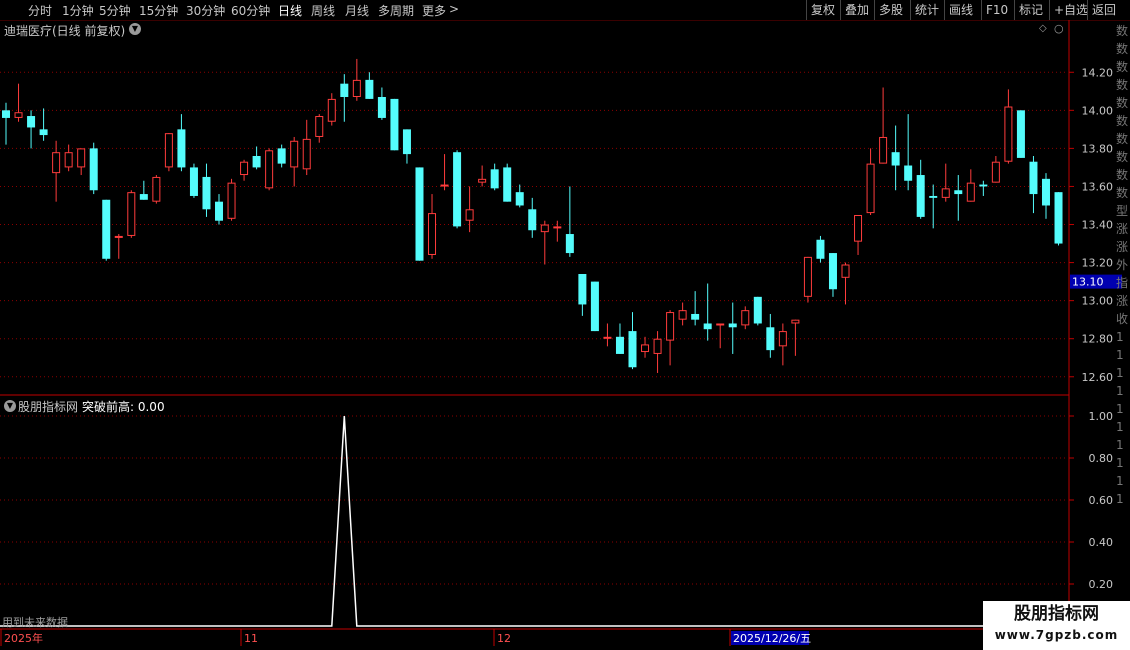 This screenshot has width=1130, height=650. Describe the element at coordinates (10, 406) in the screenshot. I see `indicator-chevron-down-icon: ▼` at that location.